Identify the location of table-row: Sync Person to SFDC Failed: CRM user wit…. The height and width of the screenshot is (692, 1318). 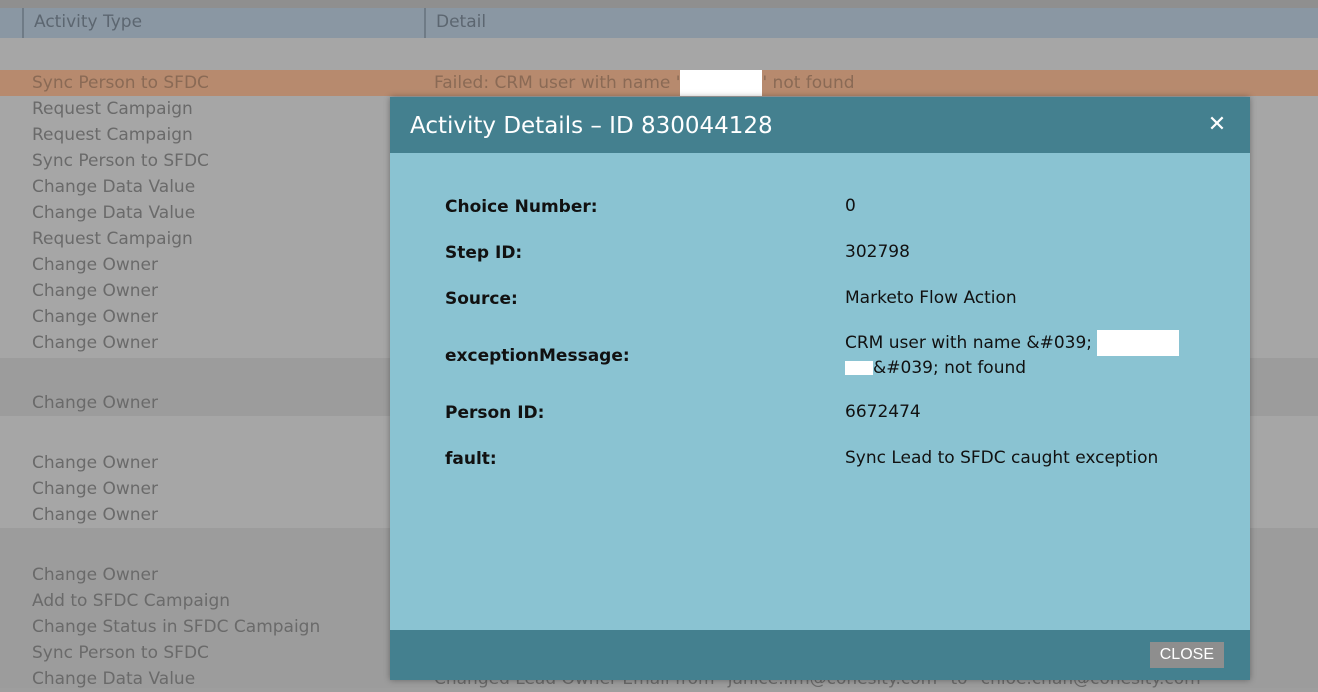
(659, 83).